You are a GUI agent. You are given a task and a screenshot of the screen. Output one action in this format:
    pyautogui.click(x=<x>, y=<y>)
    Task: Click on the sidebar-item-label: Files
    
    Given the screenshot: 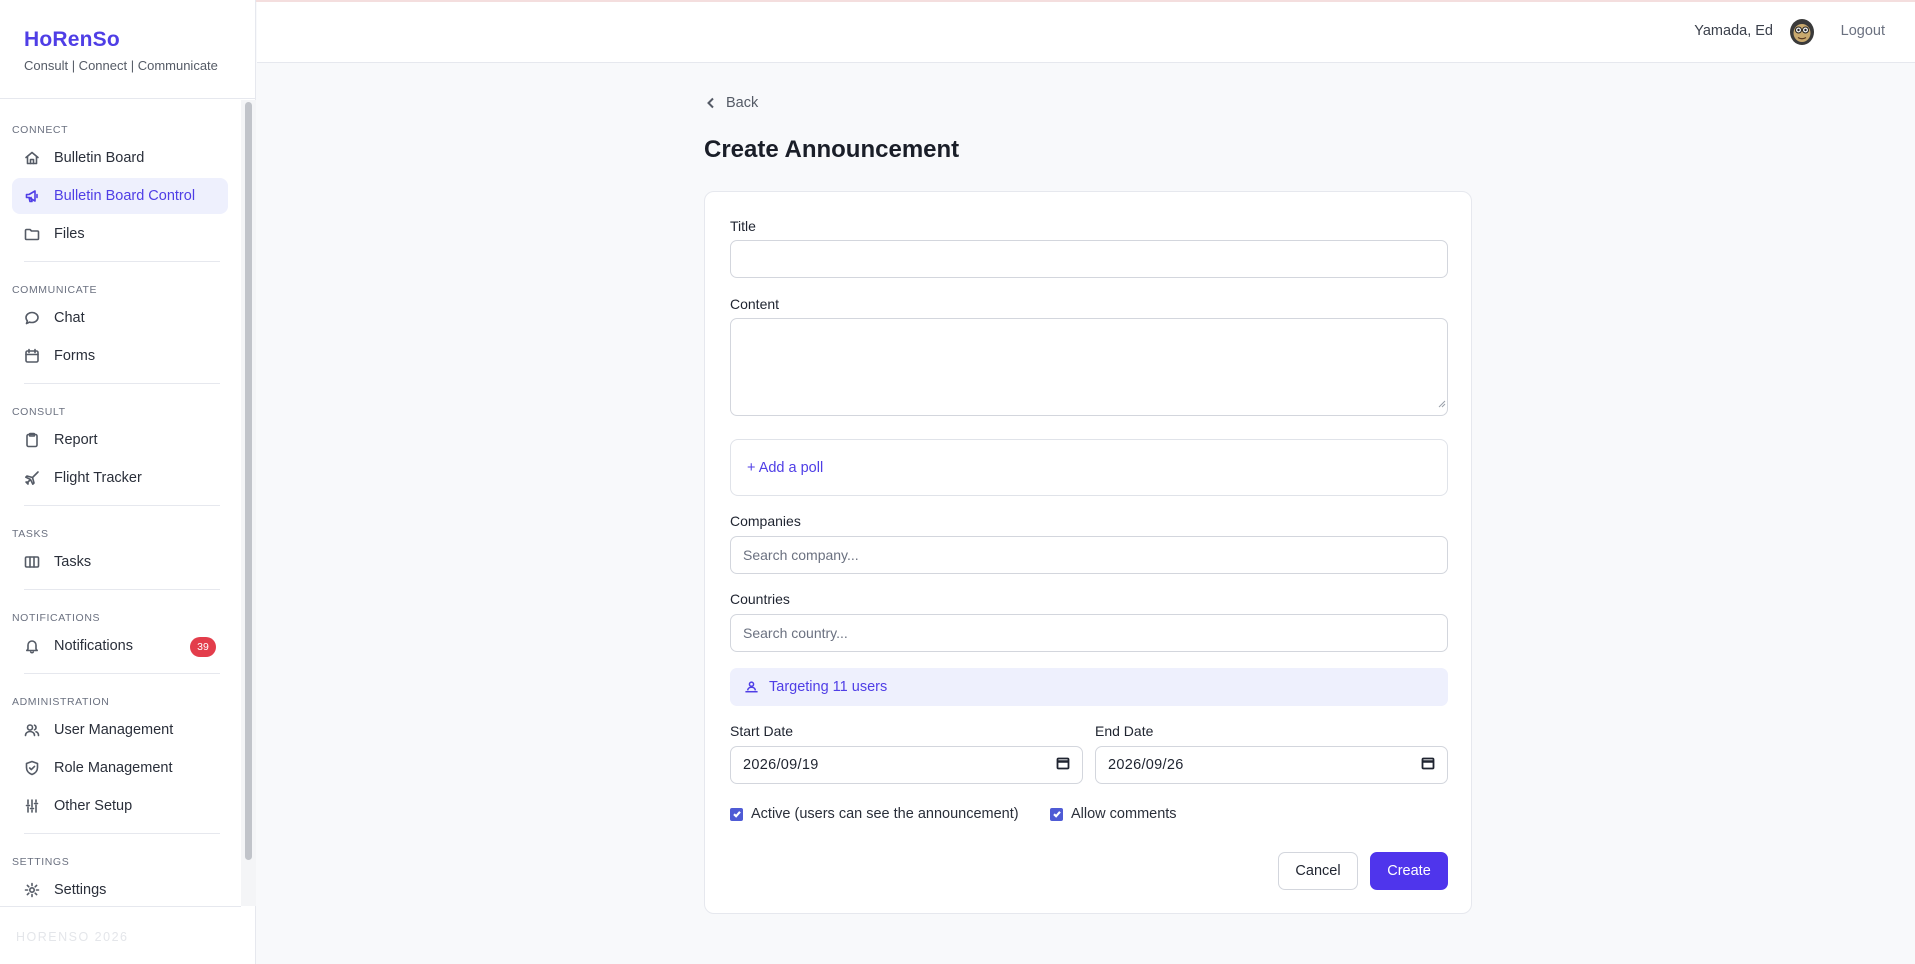 What is the action you would take?
    pyautogui.click(x=69, y=234)
    